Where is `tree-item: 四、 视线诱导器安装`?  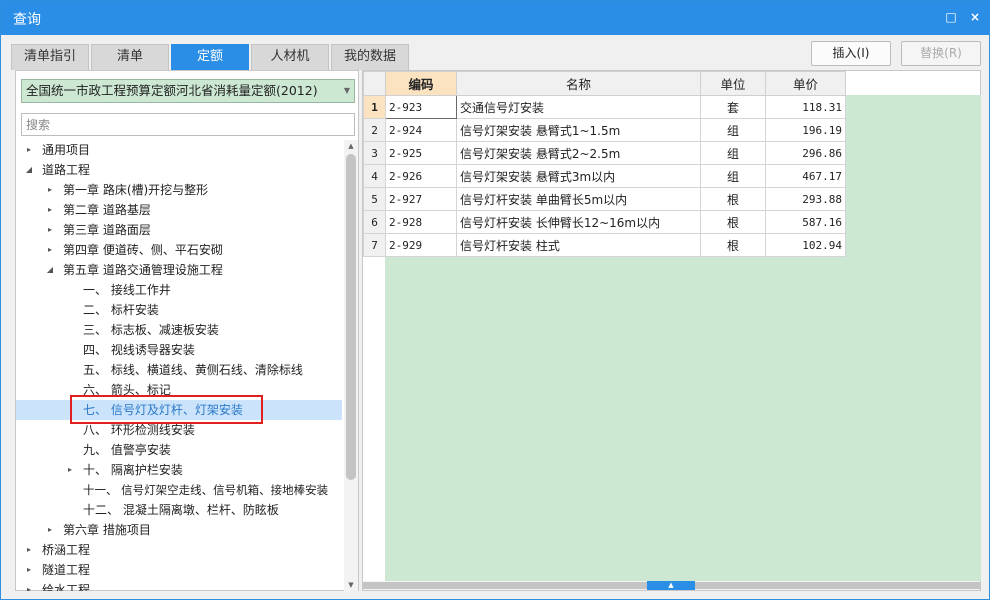 tree-item: 四、 视线诱导器安装 is located at coordinates (179, 350).